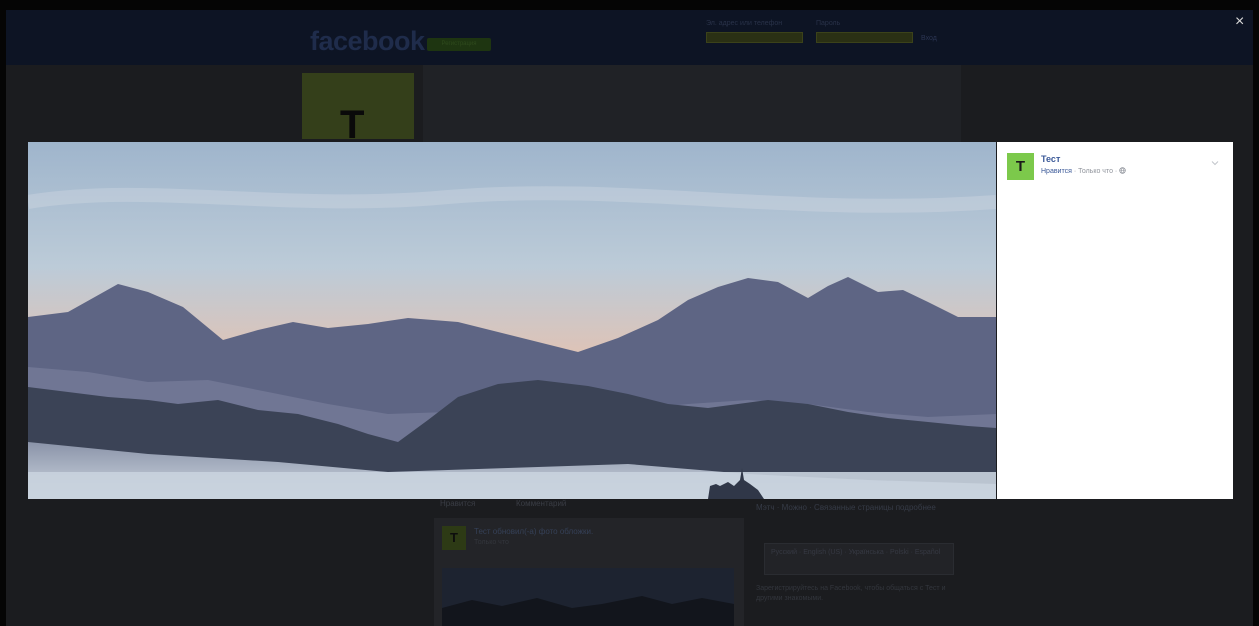 The image size is (1259, 626). I want to click on post-timestamp: Только что, so click(1095, 171).